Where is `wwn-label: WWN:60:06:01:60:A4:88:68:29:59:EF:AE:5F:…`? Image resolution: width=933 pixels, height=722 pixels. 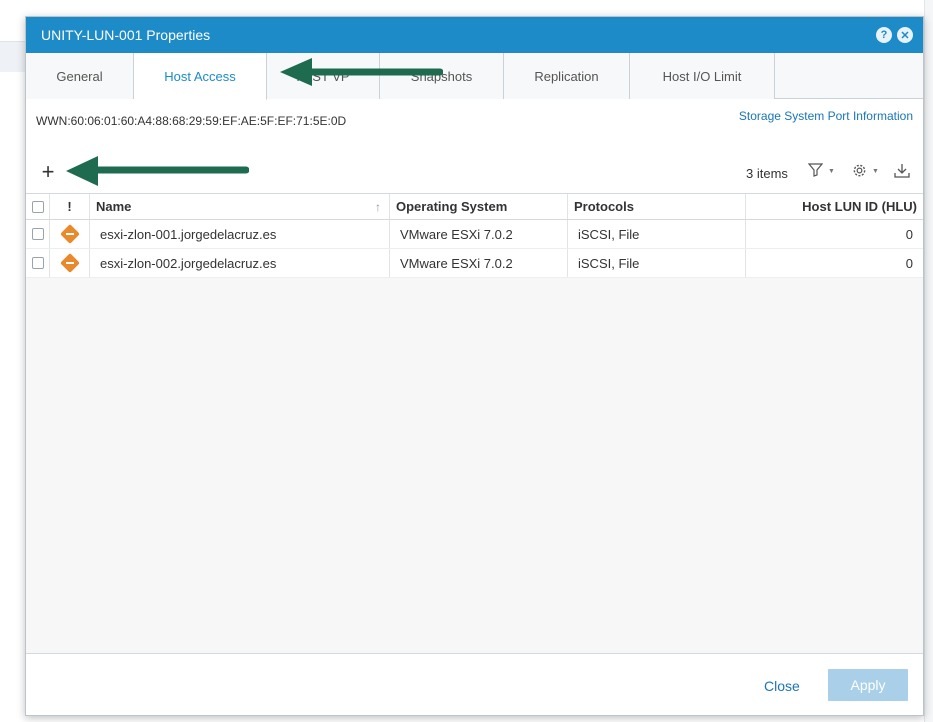
wwn-label: WWN:60:06:01:60:A4:88:68:29:59:EF:AE:5F:… is located at coordinates (191, 121).